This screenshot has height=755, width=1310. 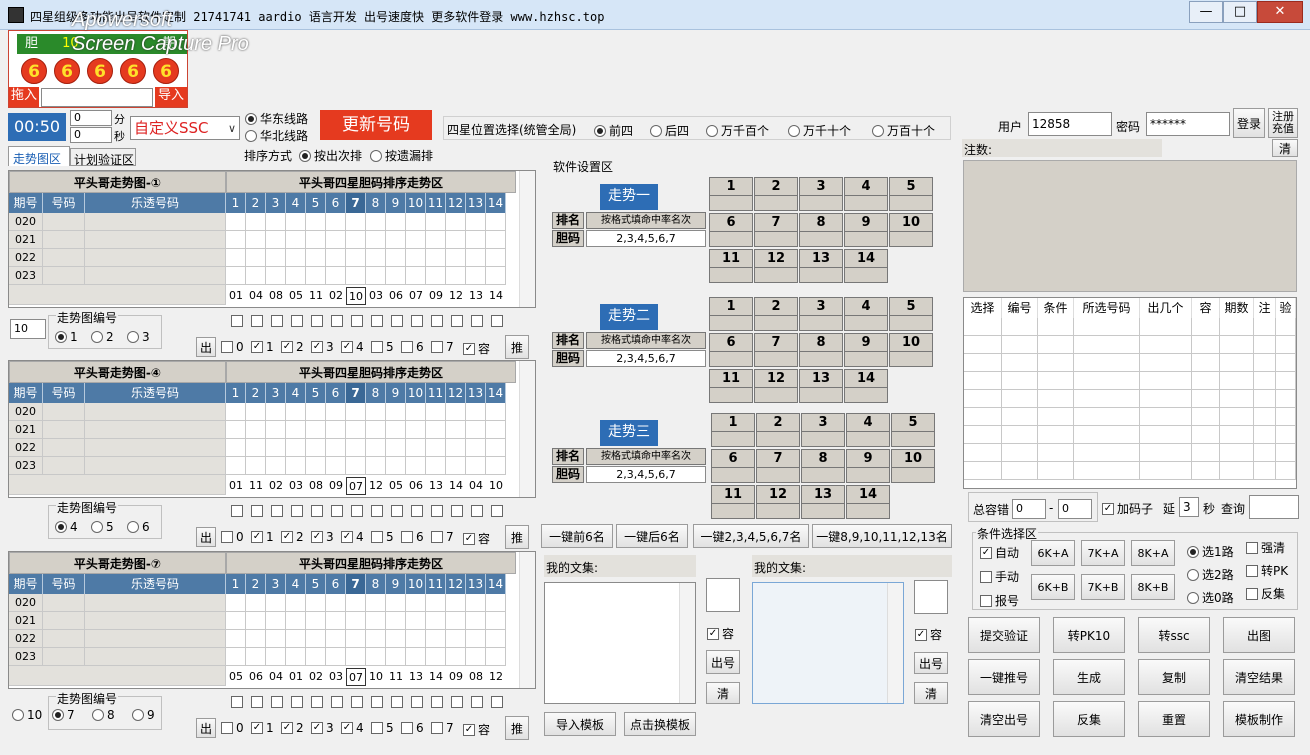 I want to click on action-button: 模板制作, so click(x=1259, y=719).